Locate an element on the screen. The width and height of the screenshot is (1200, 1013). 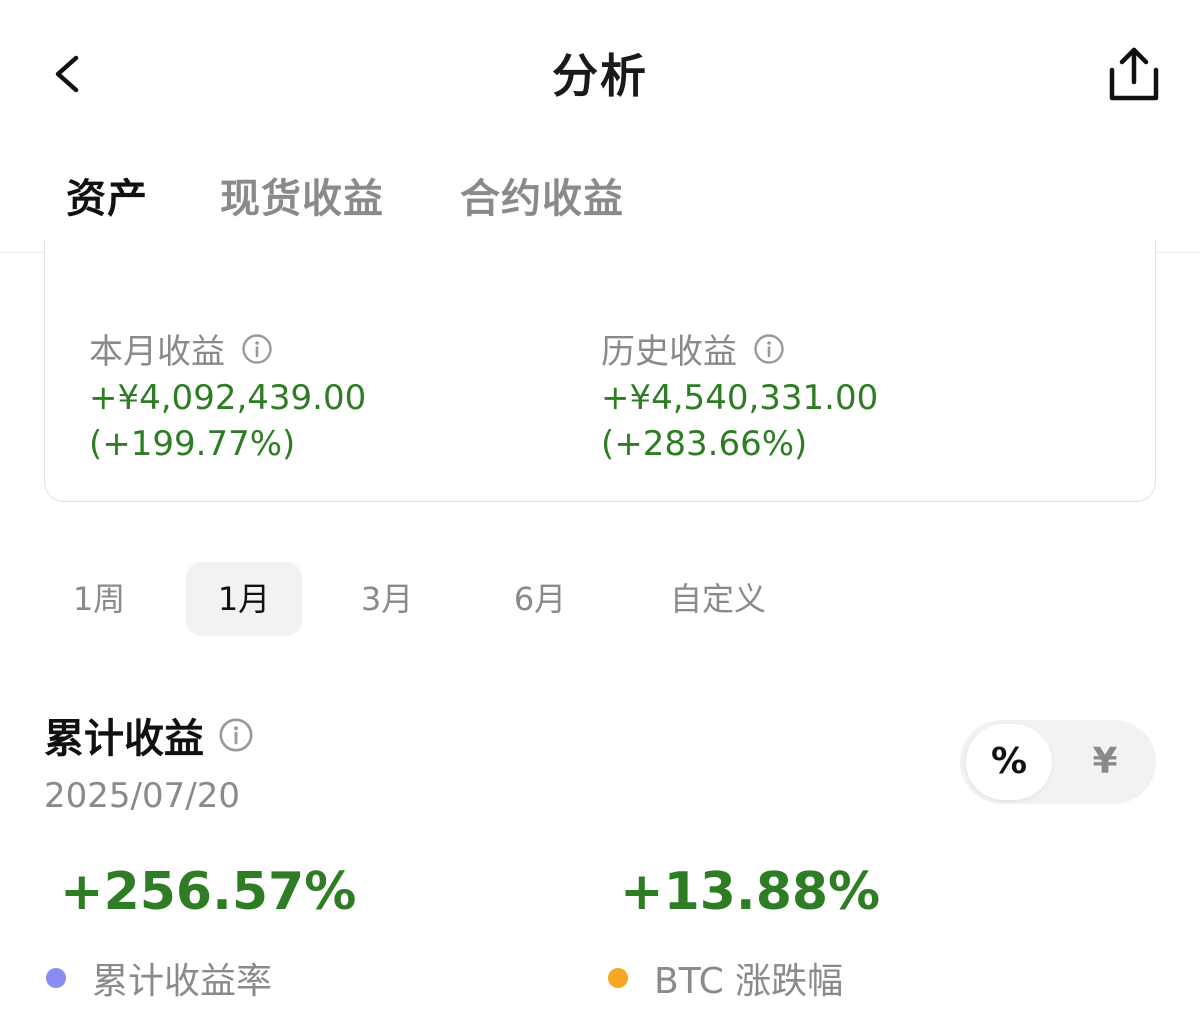
unit-toggle: % ¥ is located at coordinates (1058, 762).